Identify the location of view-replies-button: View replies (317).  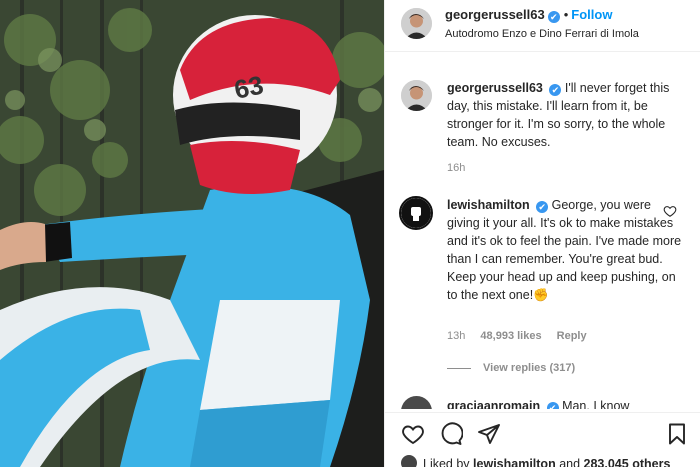
(511, 368).